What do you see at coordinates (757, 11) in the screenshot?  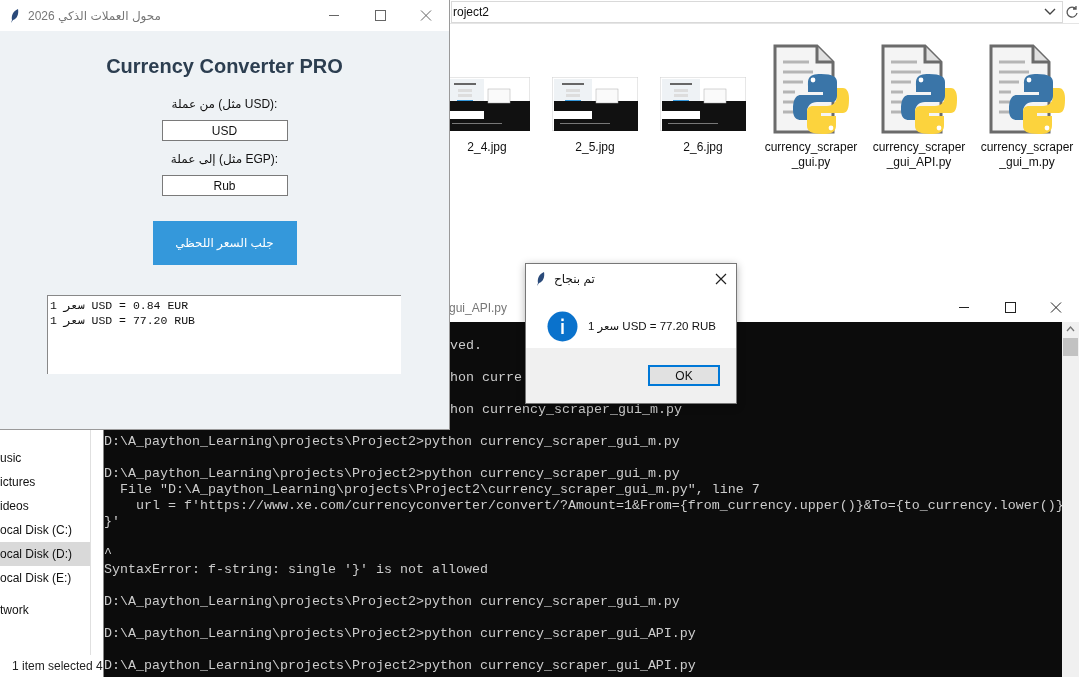 I see `address-field: roject2` at bounding box center [757, 11].